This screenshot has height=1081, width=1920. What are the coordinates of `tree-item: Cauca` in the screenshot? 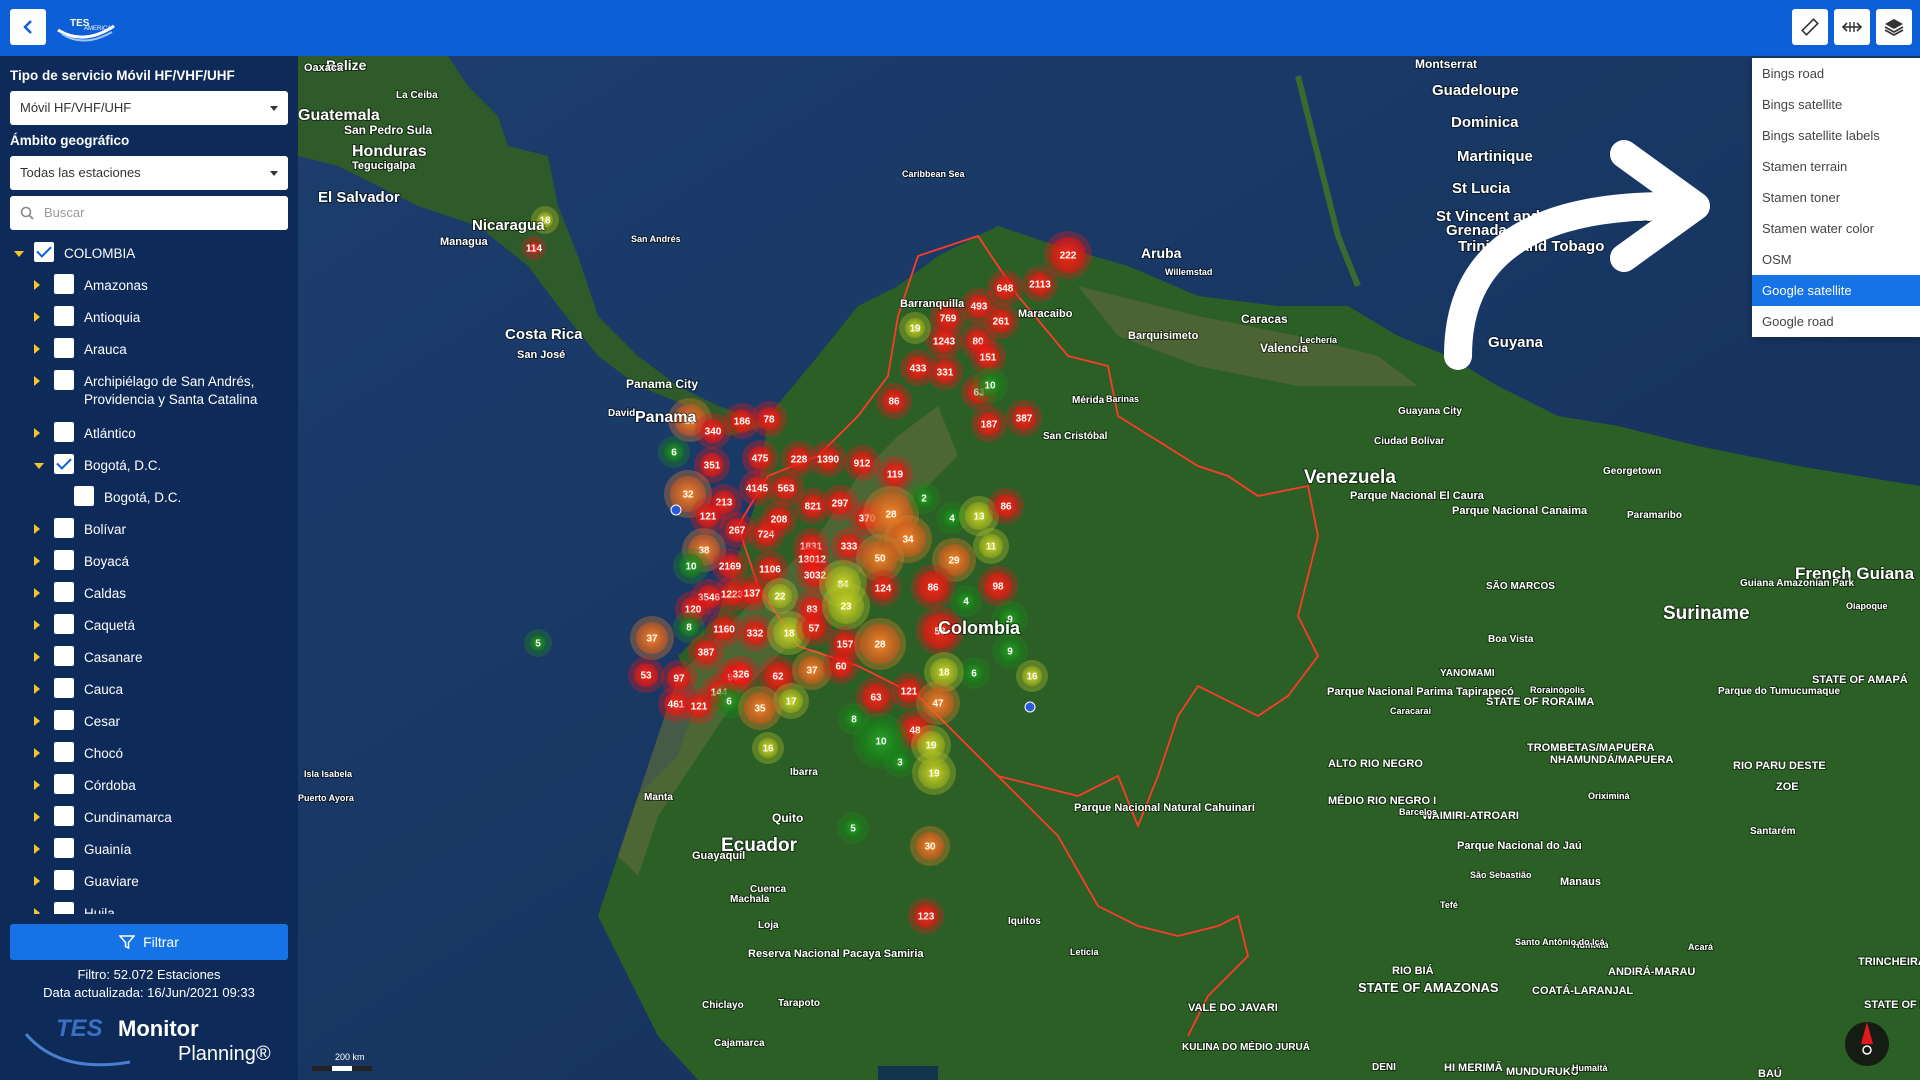 It's located at (149, 690).